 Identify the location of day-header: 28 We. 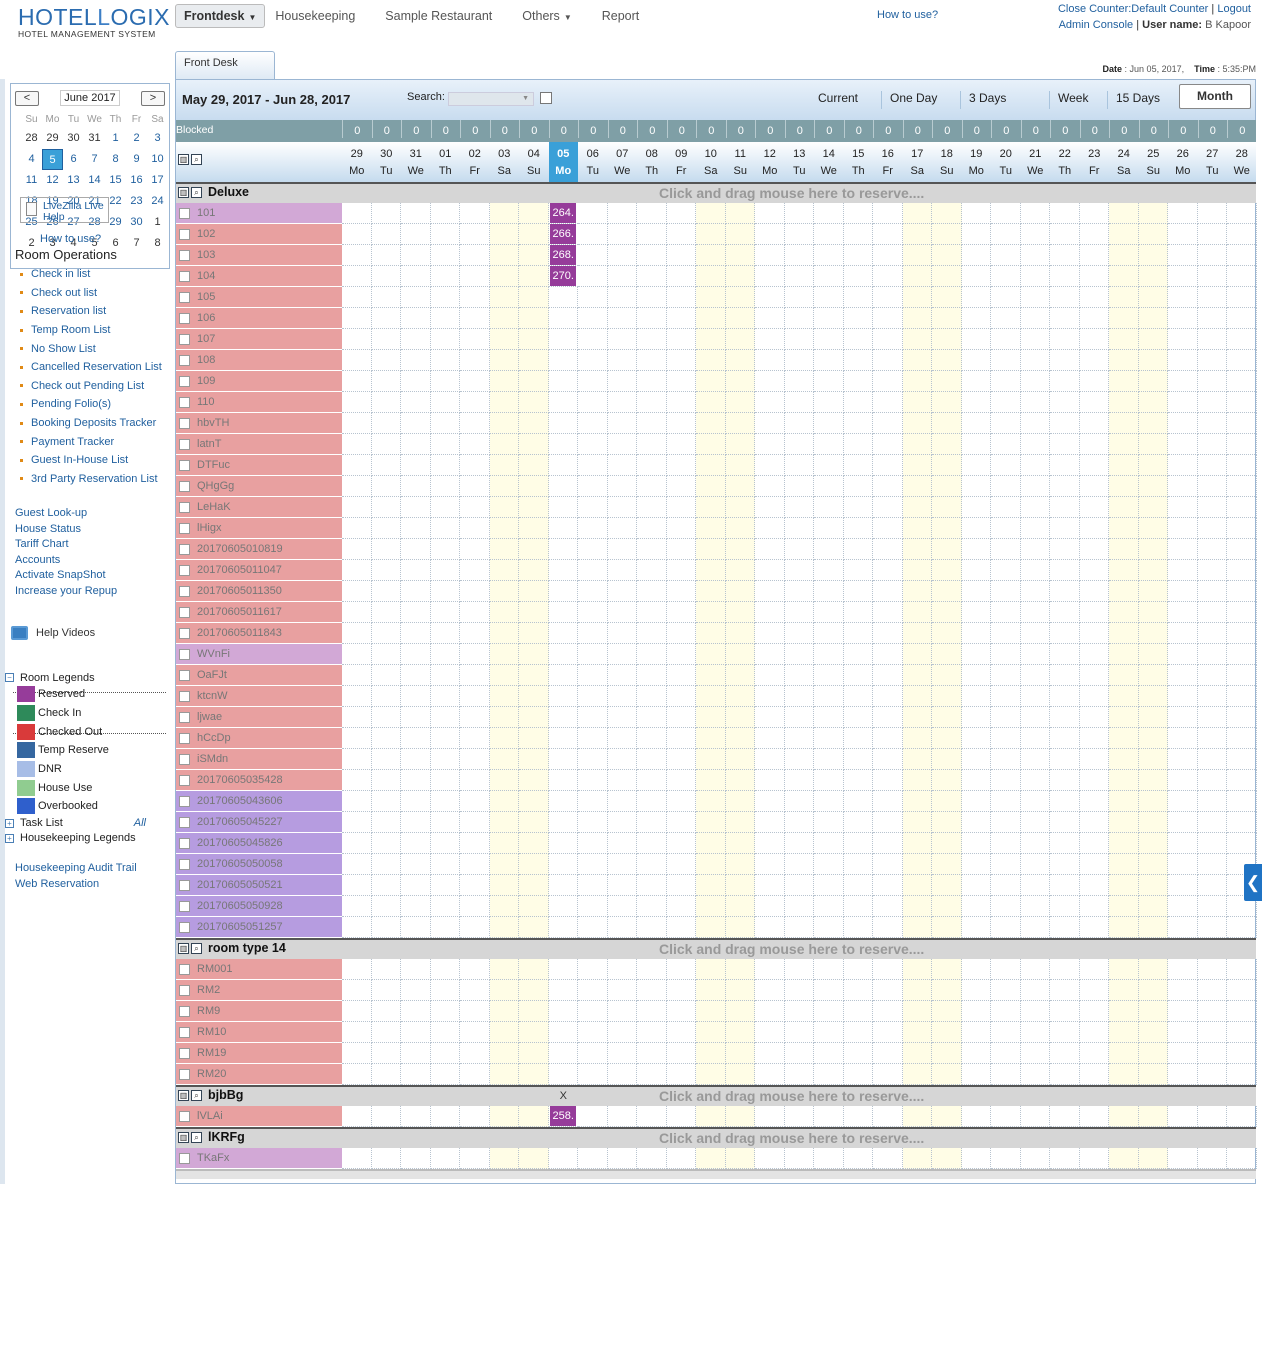
(1242, 162).